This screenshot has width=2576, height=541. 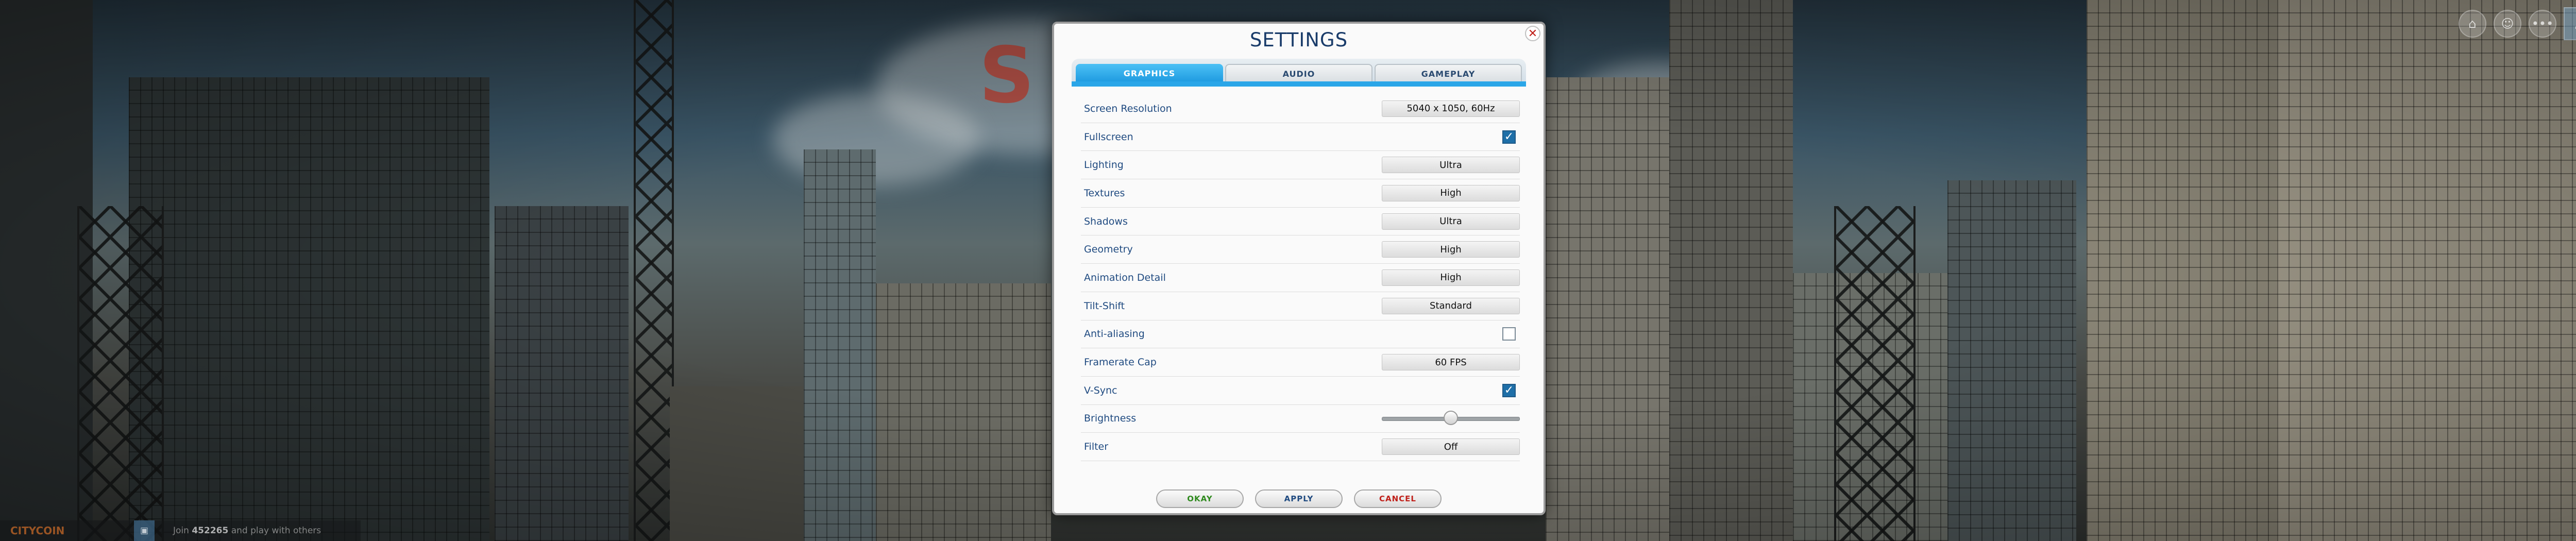 What do you see at coordinates (1451, 277) in the screenshot?
I see `animation-detail-select: High` at bounding box center [1451, 277].